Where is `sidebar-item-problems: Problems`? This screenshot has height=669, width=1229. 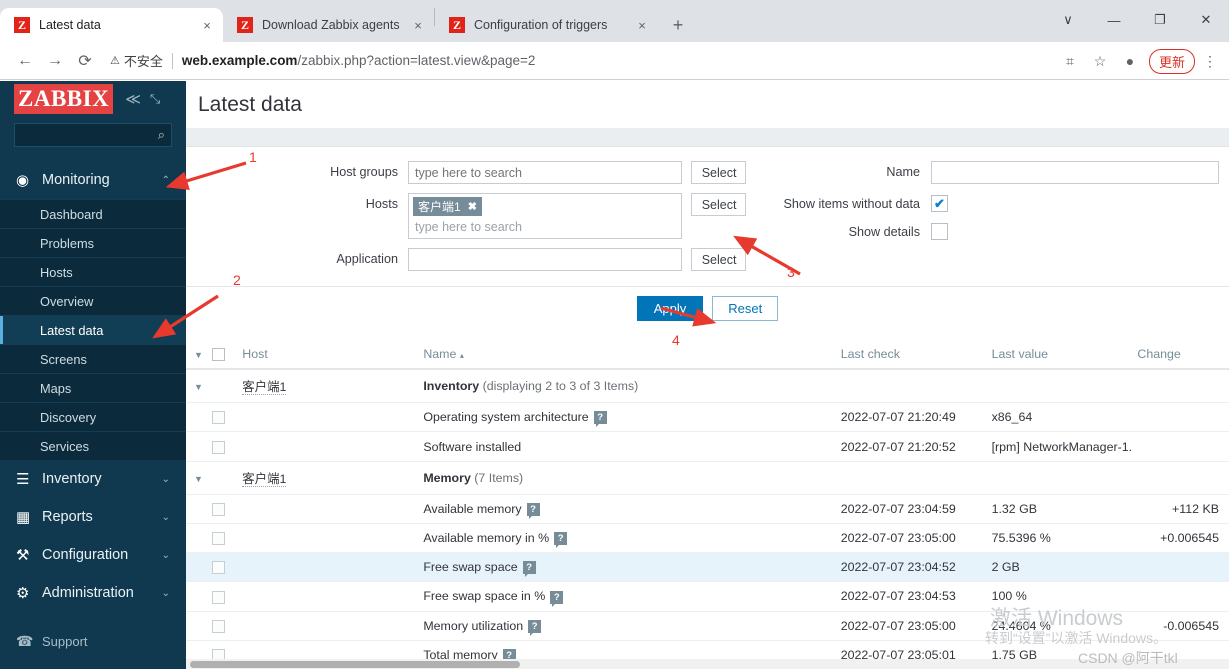 sidebar-item-problems: Problems is located at coordinates (93, 242).